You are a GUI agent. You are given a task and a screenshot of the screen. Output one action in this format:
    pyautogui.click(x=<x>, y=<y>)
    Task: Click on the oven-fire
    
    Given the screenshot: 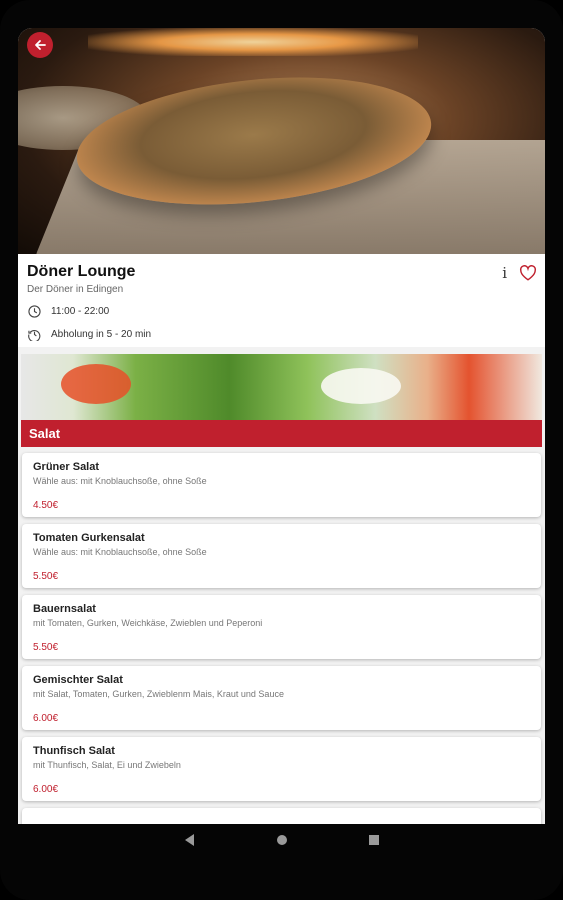 What is the action you would take?
    pyautogui.click(x=253, y=42)
    